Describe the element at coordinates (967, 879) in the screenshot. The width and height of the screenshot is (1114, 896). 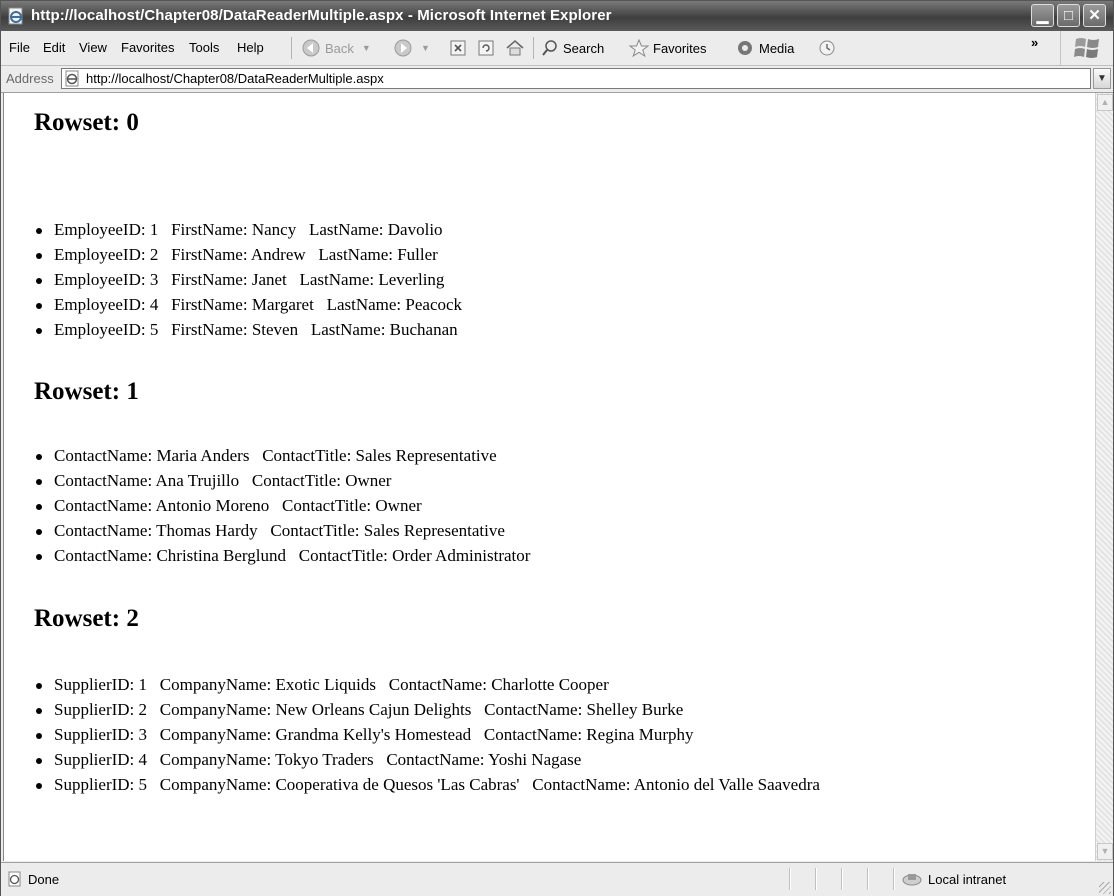
I see `zone-label: Local intranet` at that location.